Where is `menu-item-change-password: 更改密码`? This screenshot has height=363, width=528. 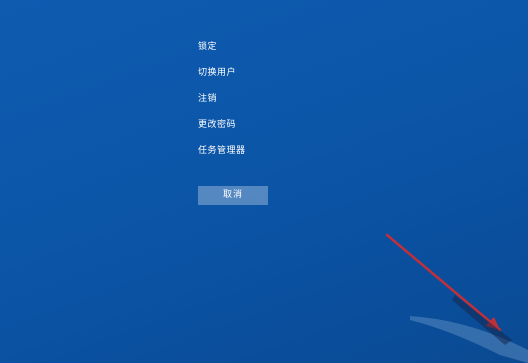
menu-item-change-password: 更改密码 is located at coordinates (222, 131).